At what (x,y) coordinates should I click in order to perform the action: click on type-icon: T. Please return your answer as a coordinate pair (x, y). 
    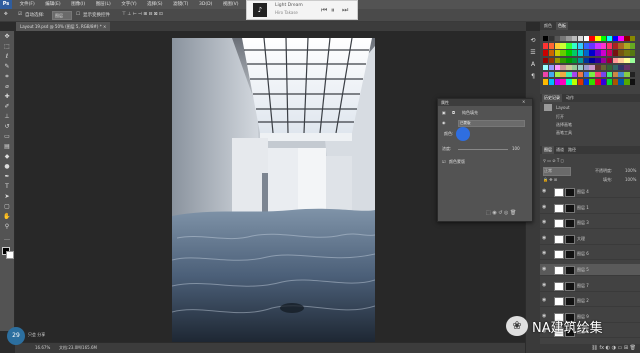
    Looking at the image, I should click on (7, 187).